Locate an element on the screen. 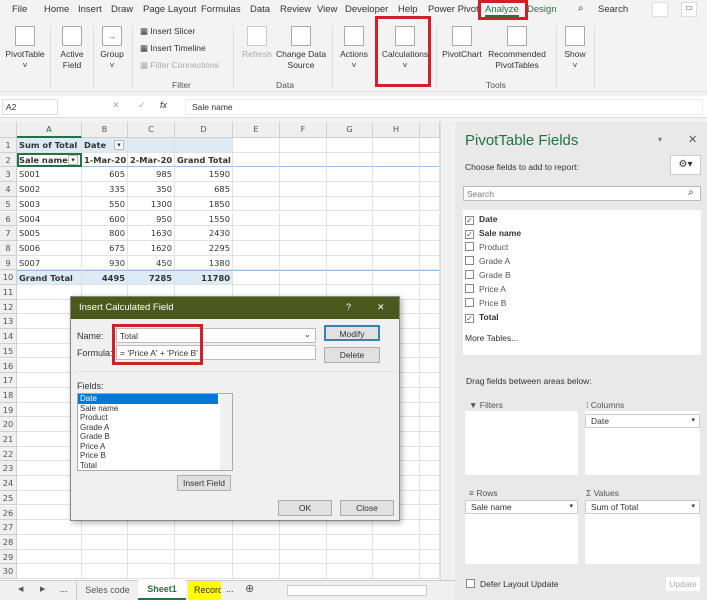 The width and height of the screenshot is (707, 600). rows-item-sale-name: Sale name ▾ is located at coordinates (521, 507).